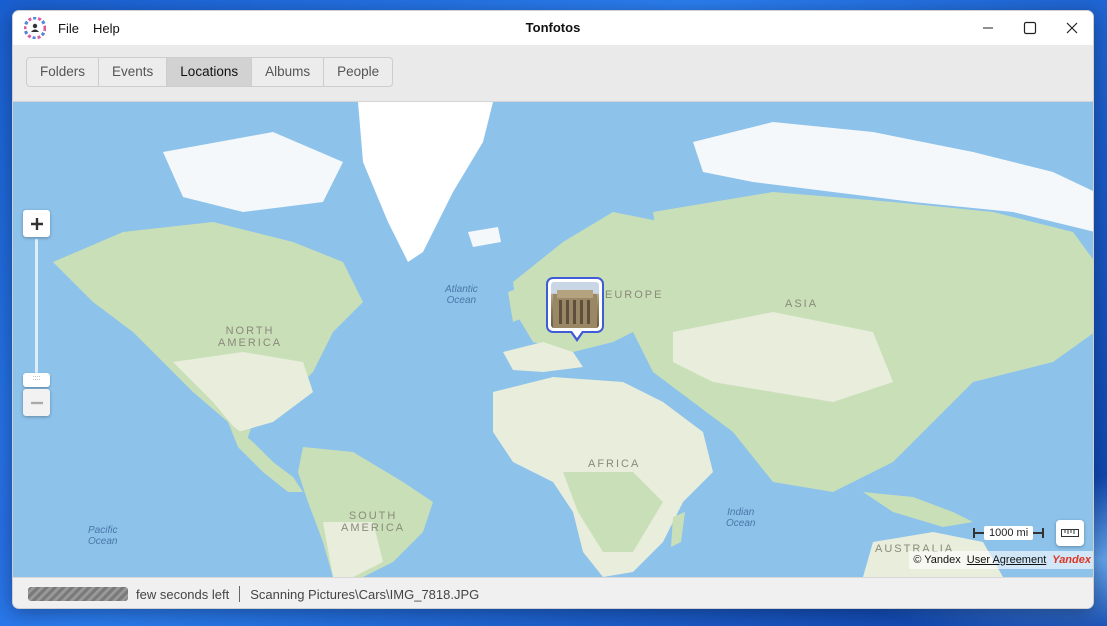  I want to click on label-africa: AFRICA, so click(614, 464).